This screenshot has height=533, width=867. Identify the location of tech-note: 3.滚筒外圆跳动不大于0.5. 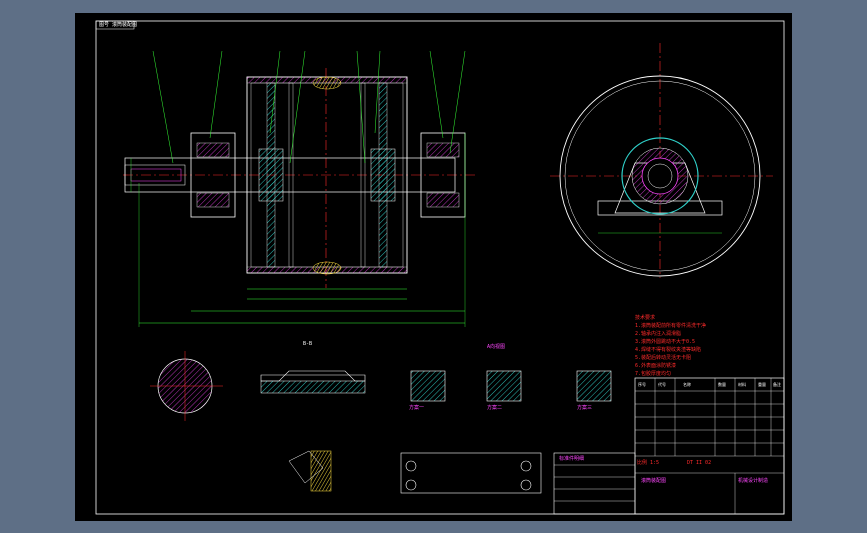
(665, 342).